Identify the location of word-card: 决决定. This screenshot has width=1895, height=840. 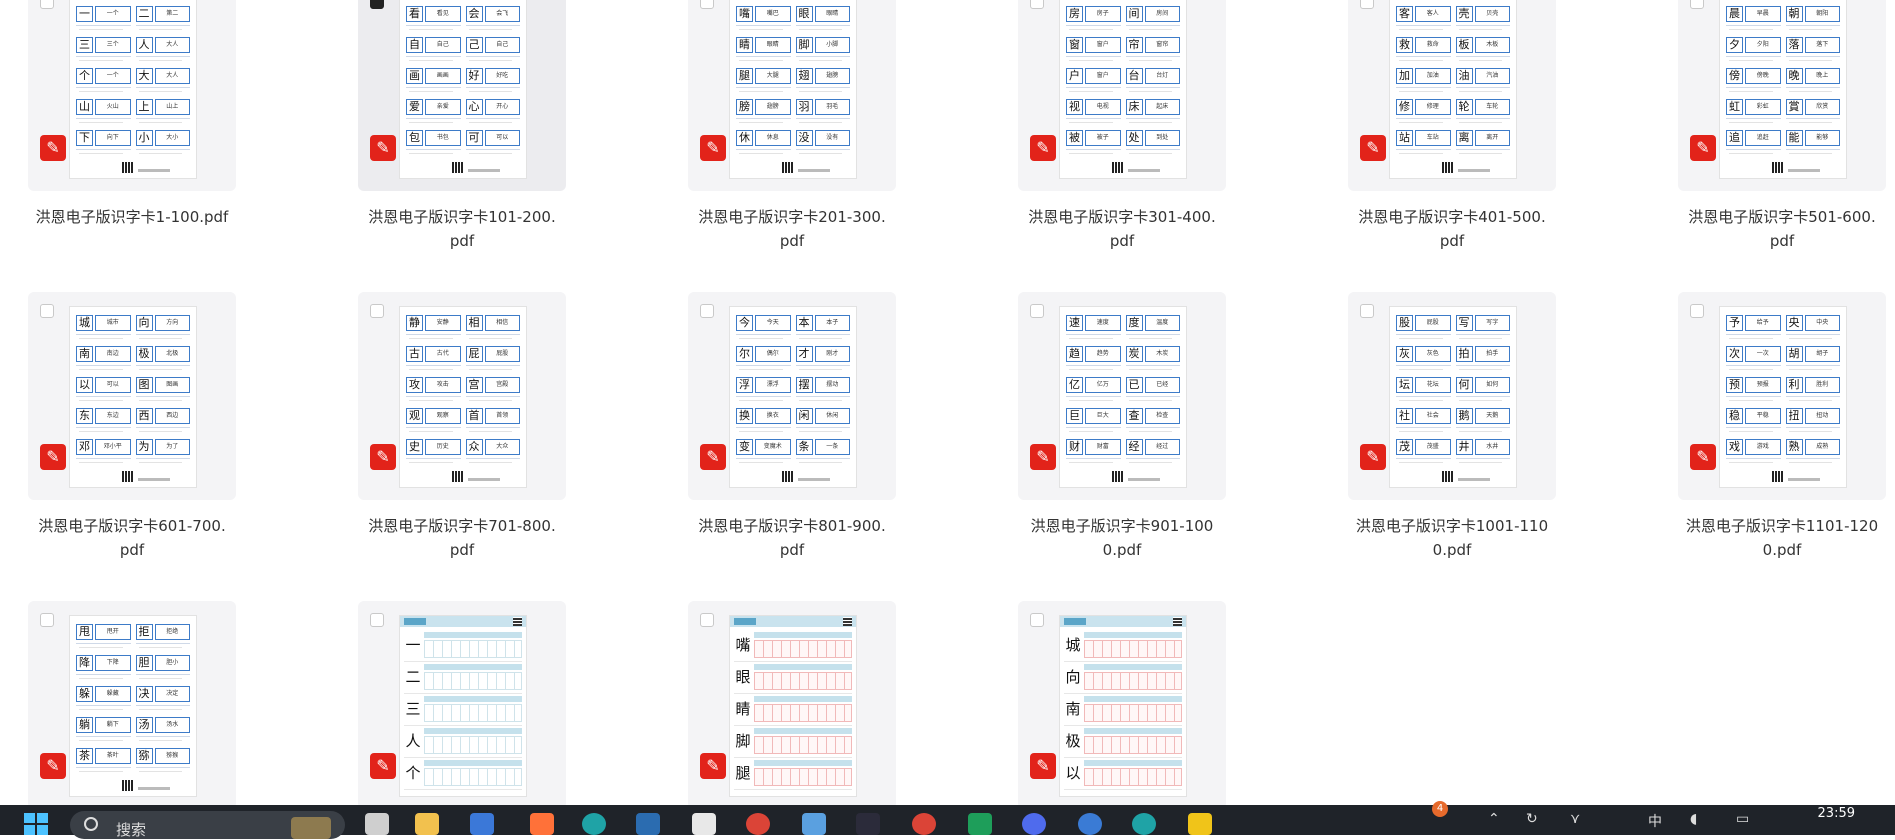
(162, 700).